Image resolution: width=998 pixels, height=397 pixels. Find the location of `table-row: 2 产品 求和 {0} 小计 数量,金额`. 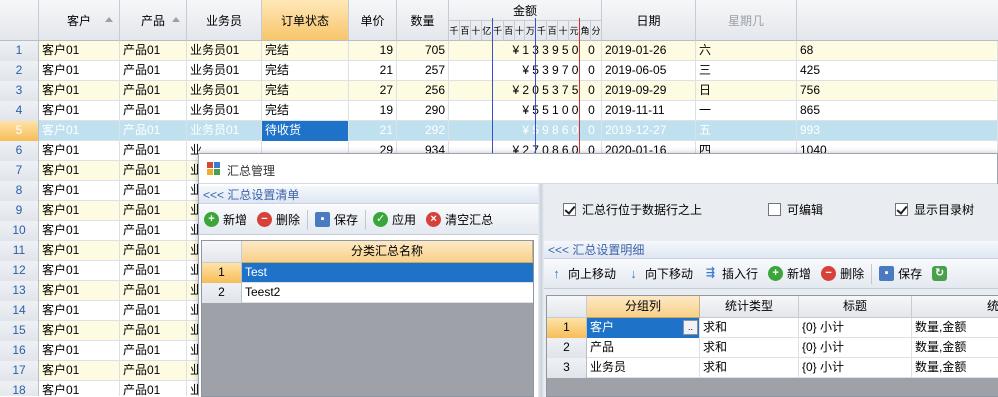

table-row: 2 产品 求和 {0} 小计 数量,金额 is located at coordinates (772, 348).